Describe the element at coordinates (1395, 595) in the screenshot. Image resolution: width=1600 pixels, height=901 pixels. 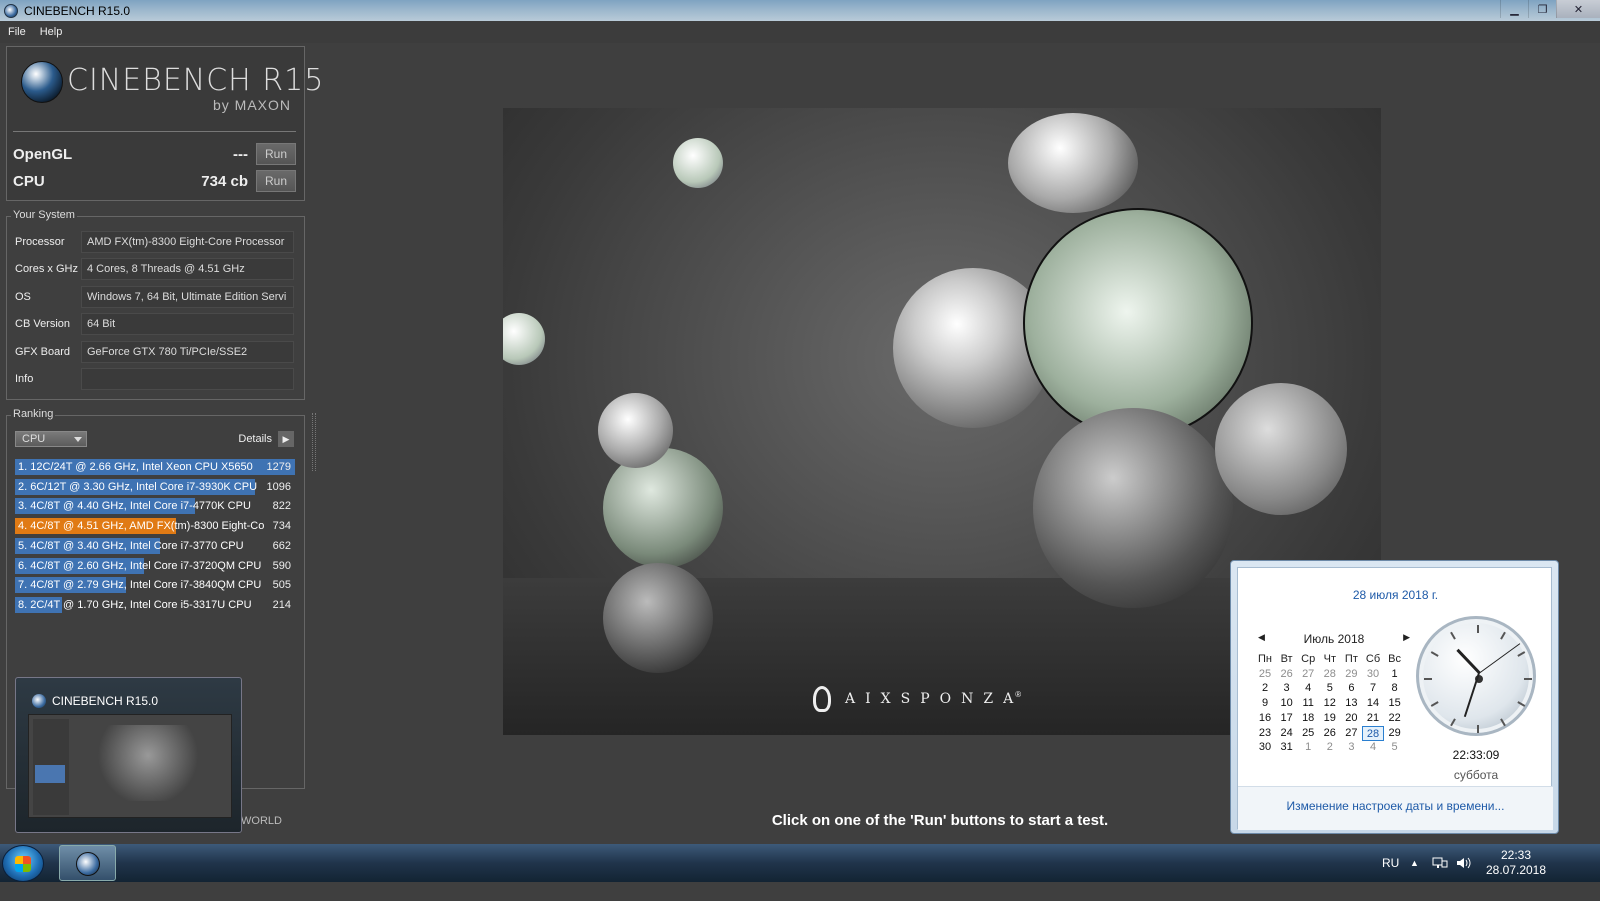
I see `calendar-full-date: 28 июля 2018 г.` at that location.